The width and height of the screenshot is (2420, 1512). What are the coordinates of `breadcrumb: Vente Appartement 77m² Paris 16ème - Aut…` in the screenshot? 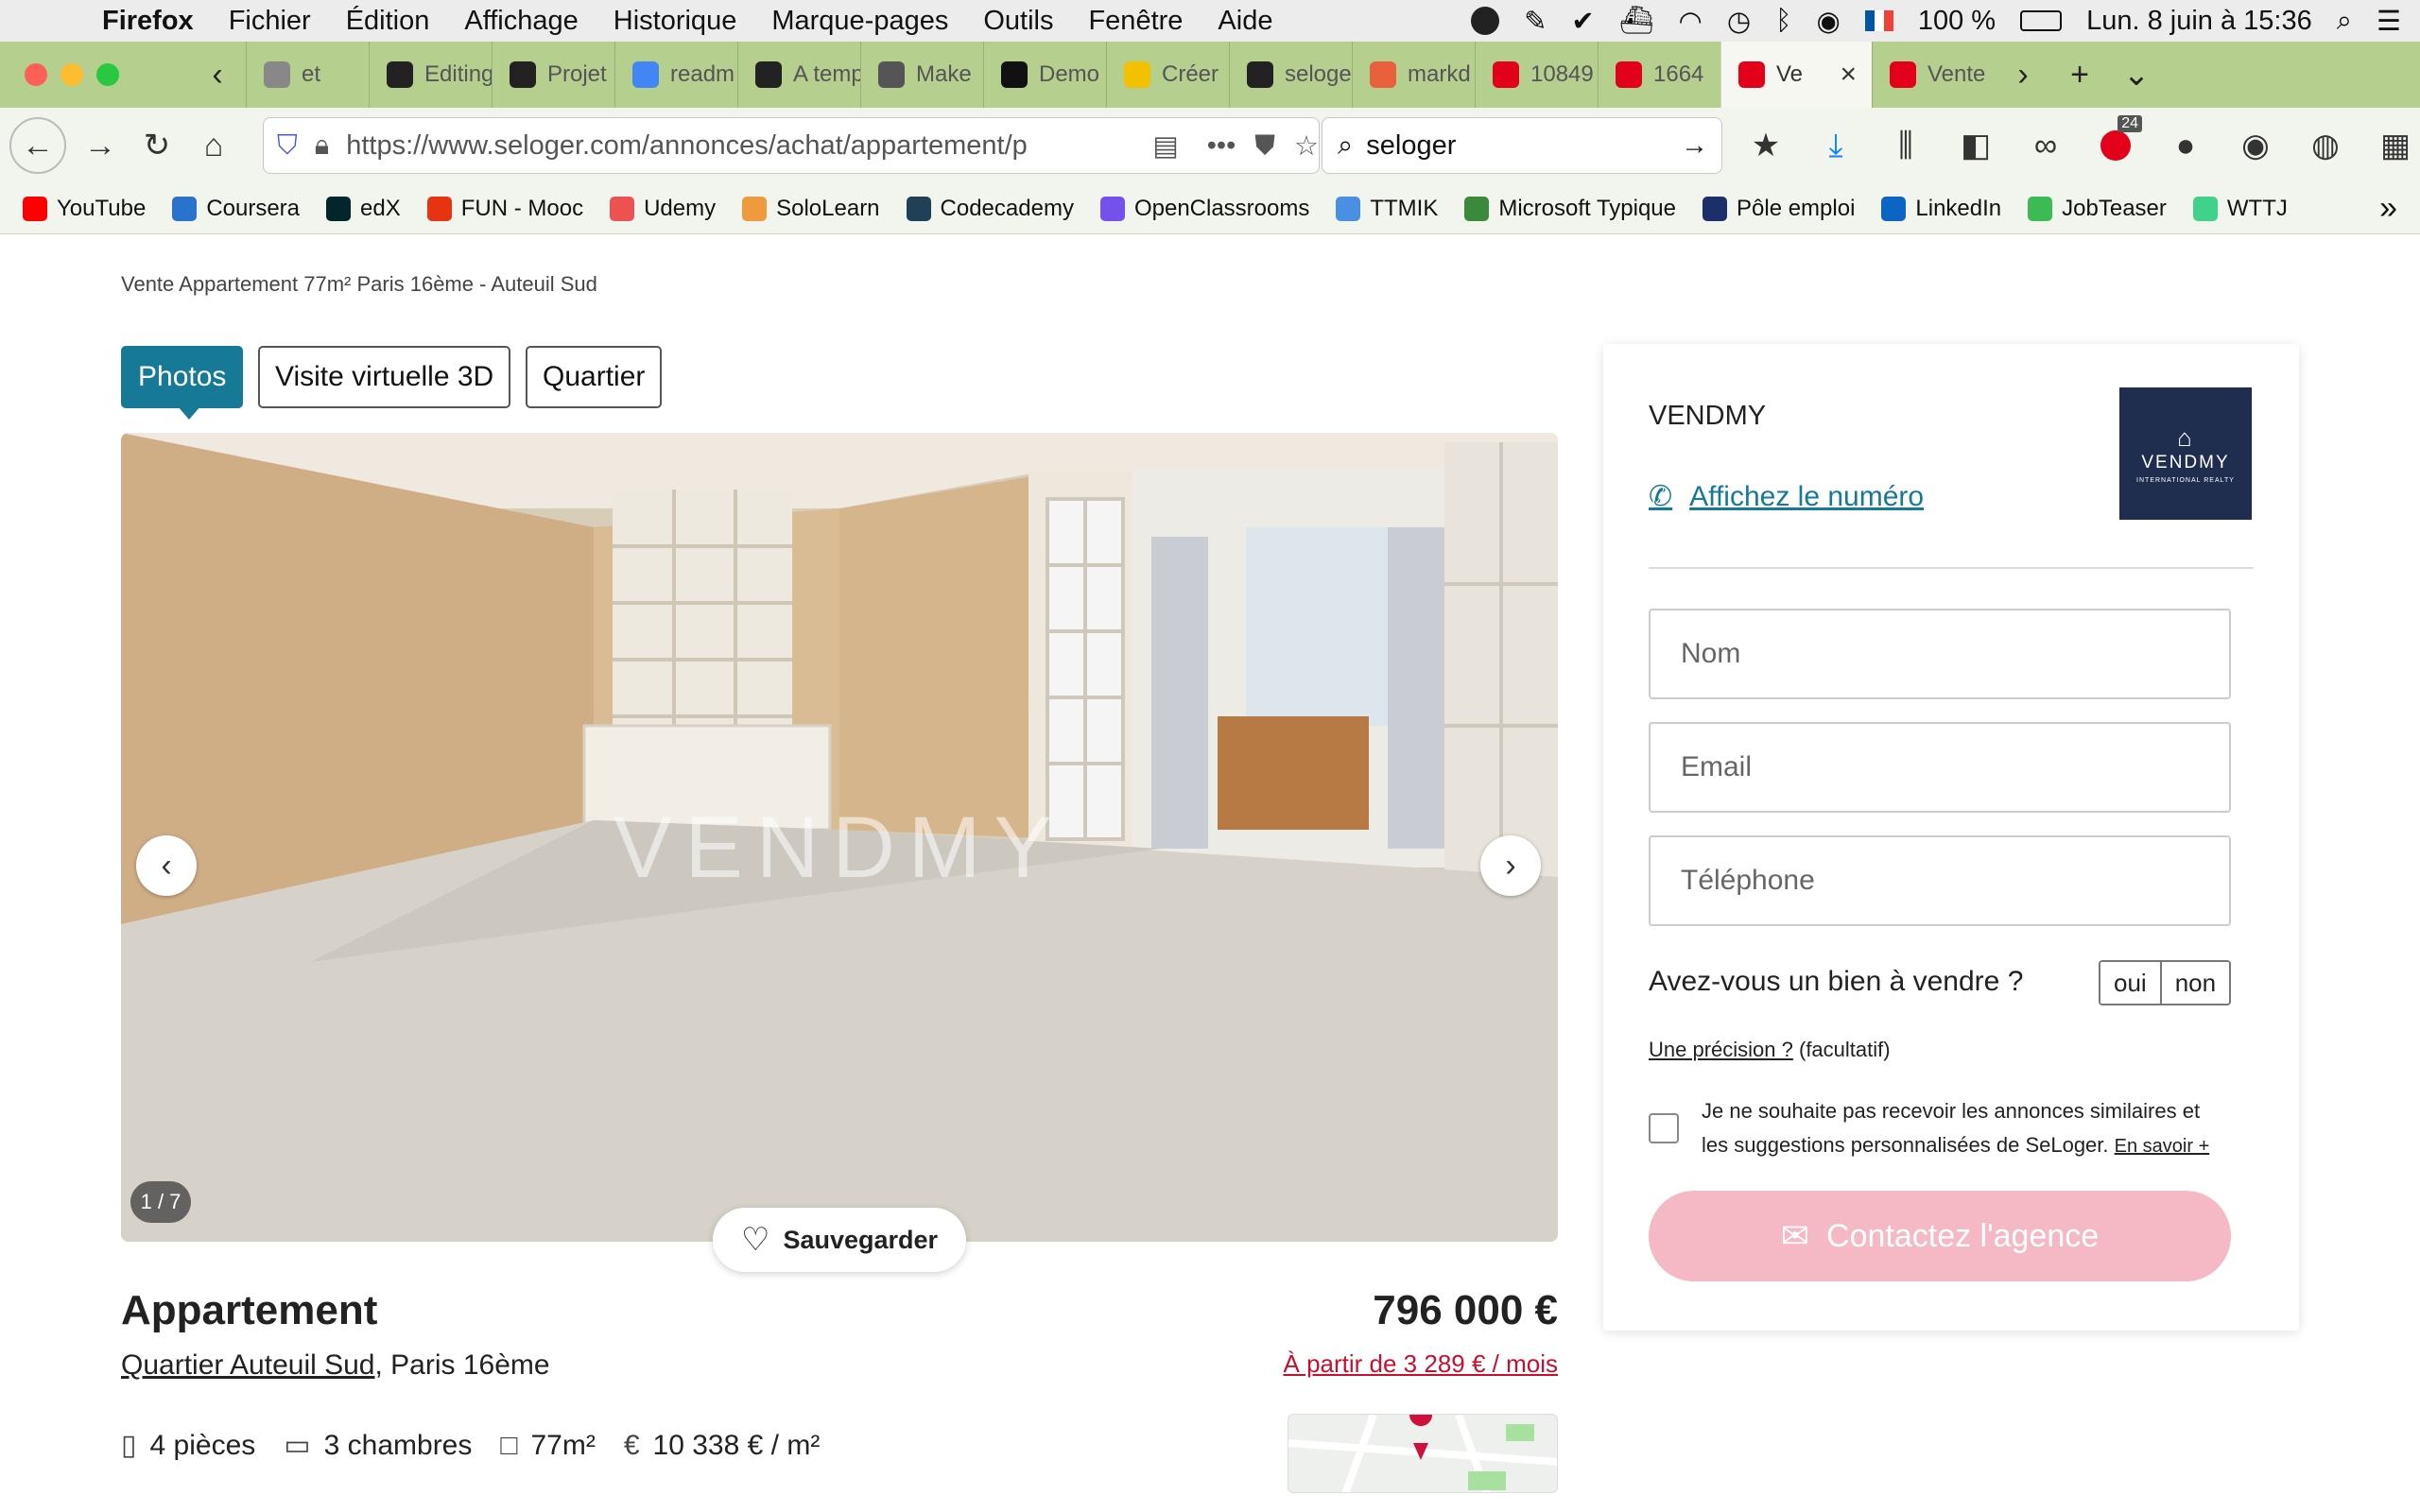 It's located at (359, 284).